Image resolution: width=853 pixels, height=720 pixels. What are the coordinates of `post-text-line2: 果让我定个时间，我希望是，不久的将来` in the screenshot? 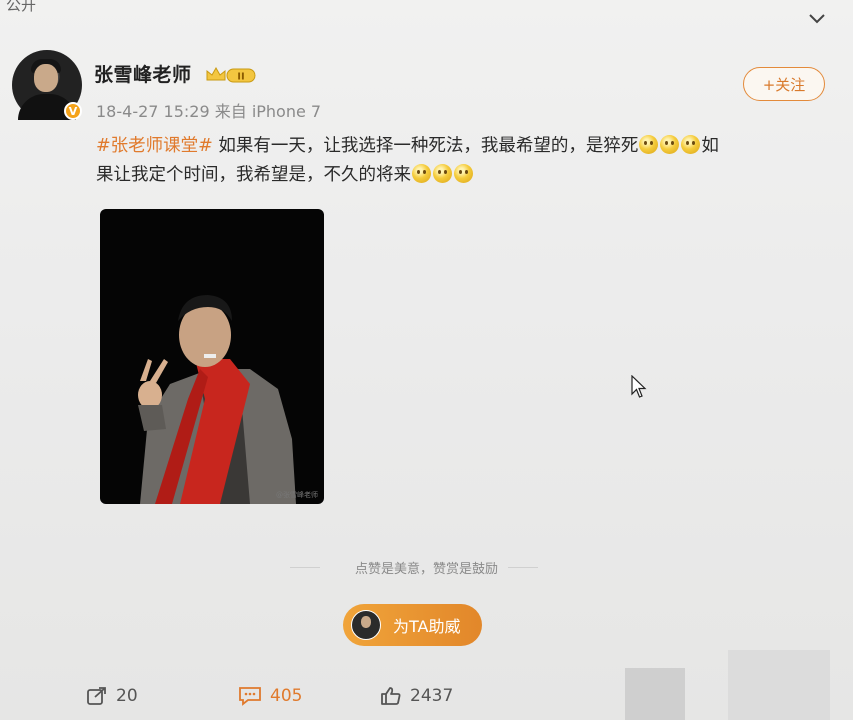 It's located at (253, 175).